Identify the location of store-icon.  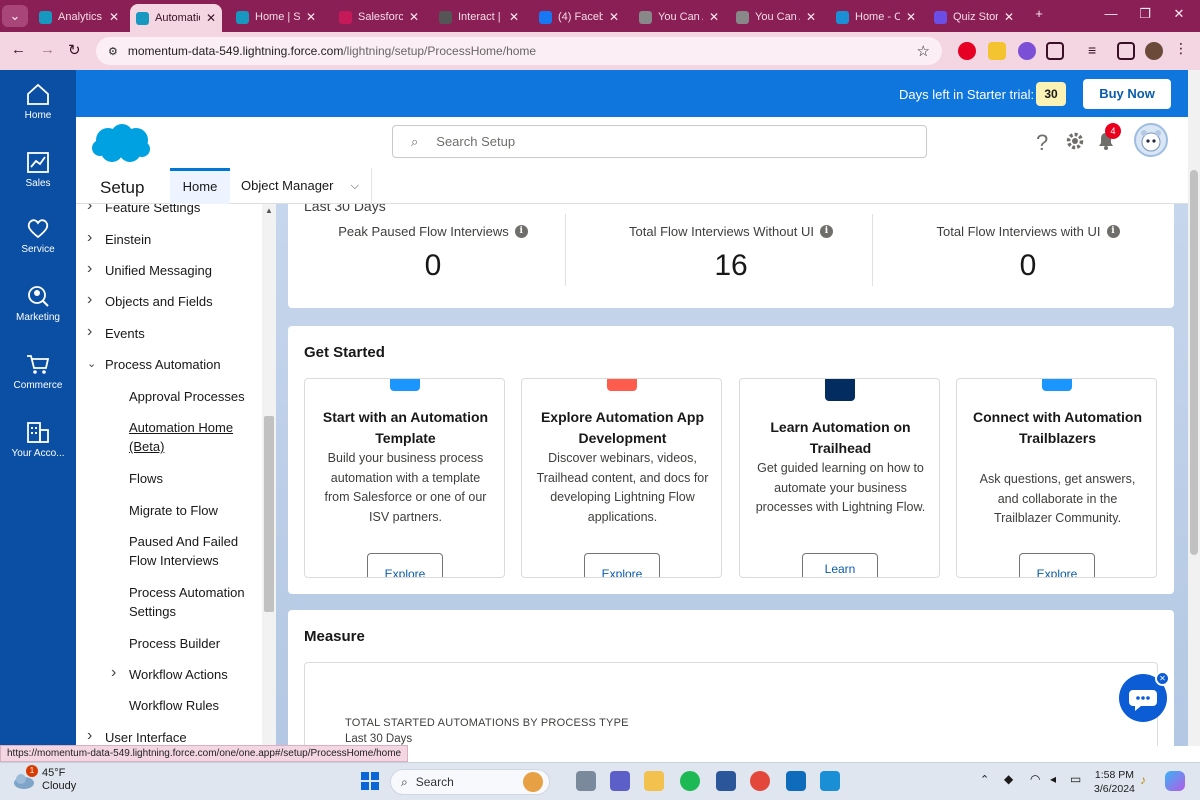
(830, 781).